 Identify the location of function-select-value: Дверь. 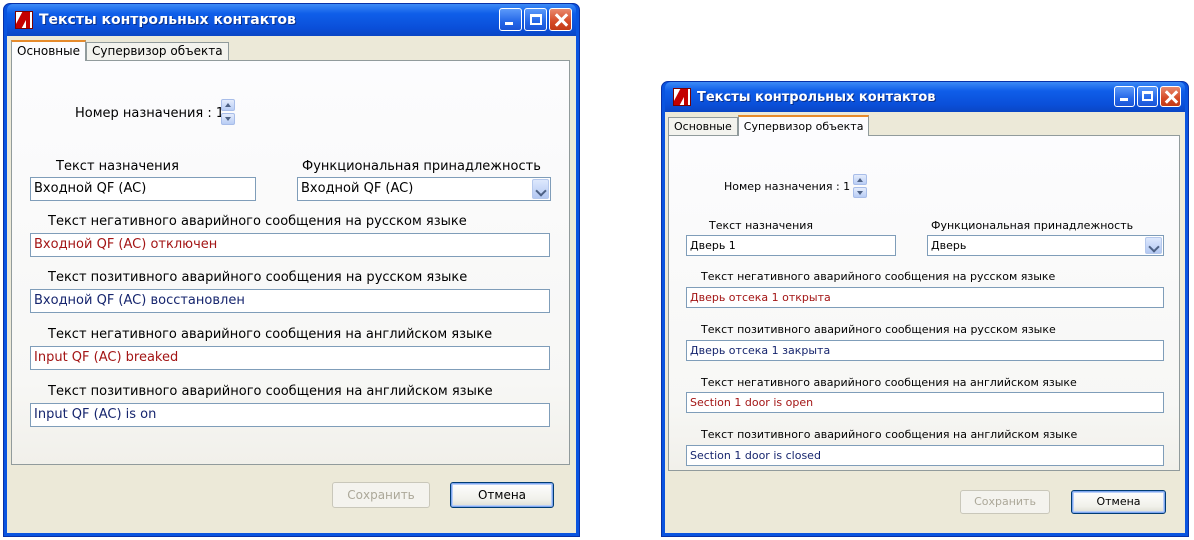
(949, 245).